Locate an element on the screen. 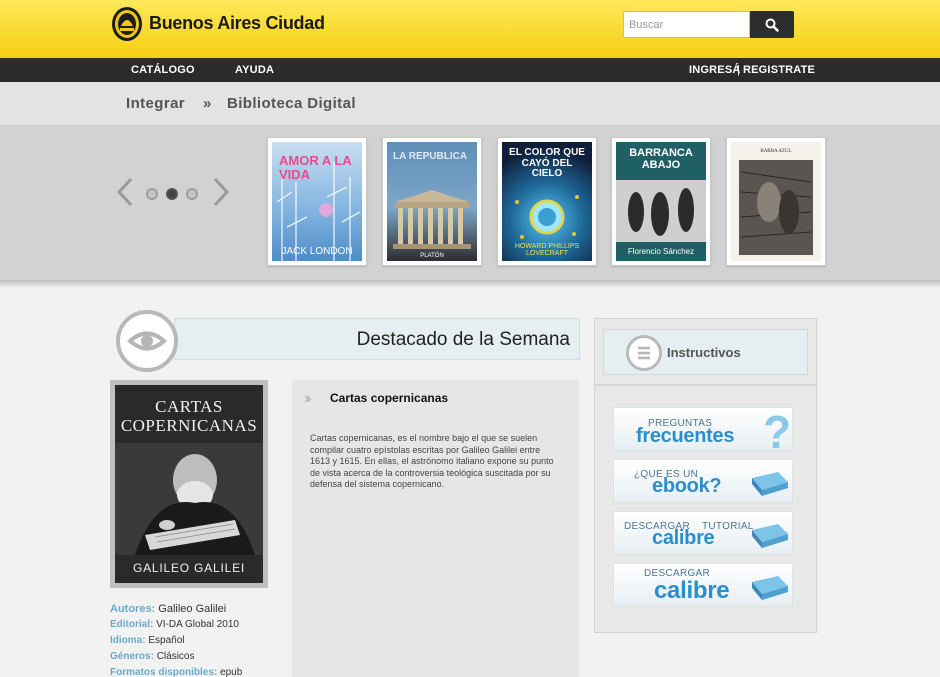 The height and width of the screenshot is (677, 940). cover-author: PLATÓN is located at coordinates (432, 256).